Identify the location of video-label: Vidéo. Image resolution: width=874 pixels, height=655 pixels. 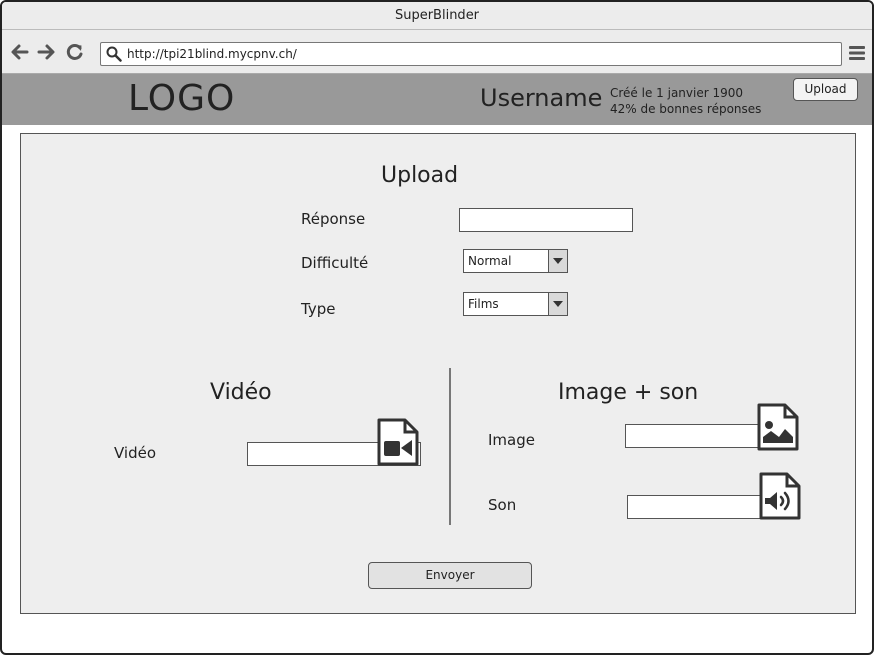
(135, 453).